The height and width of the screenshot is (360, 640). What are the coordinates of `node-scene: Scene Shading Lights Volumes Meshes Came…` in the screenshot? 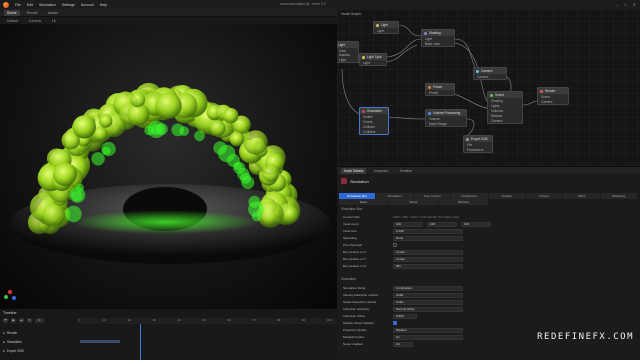 It's located at (505, 107).